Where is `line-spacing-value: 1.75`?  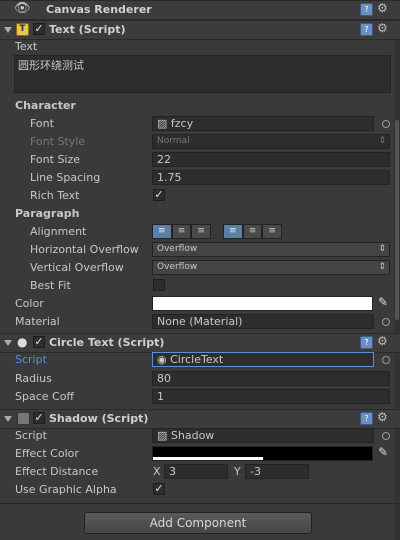
line-spacing-value: 1.75 is located at coordinates (169, 177).